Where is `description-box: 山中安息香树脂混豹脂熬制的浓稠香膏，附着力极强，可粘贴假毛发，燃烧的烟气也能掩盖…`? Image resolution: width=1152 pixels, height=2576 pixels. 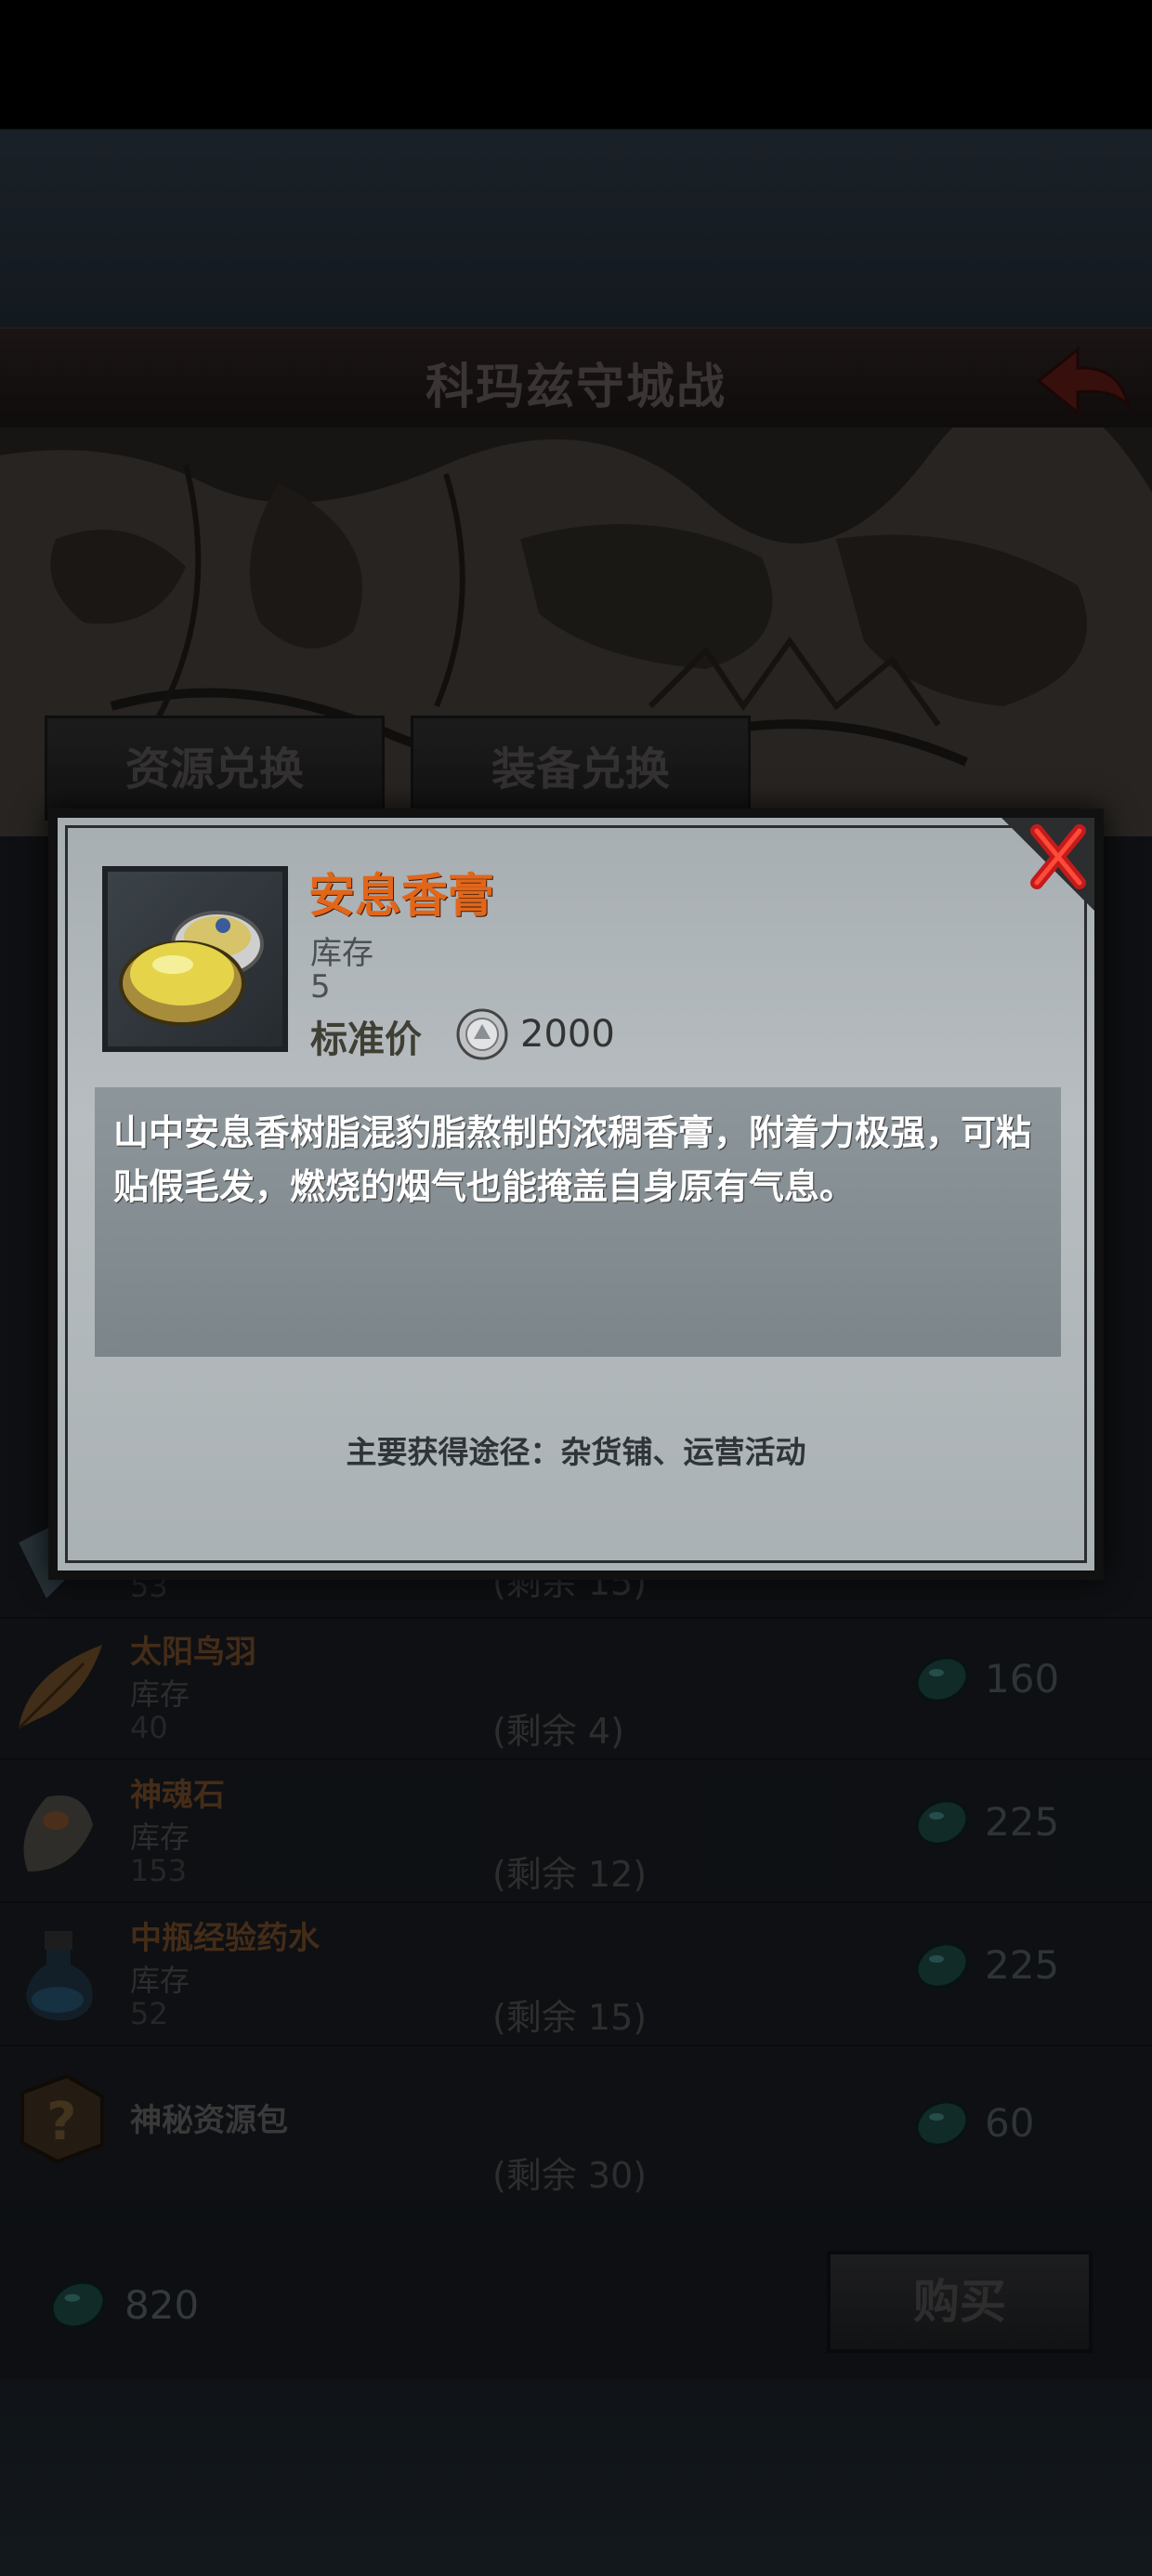 description-box: 山中安息香树脂混豹脂熬制的浓稠香膏，附着力极强，可粘贴假毛发，燃烧的烟气也能掩盖… is located at coordinates (578, 1222).